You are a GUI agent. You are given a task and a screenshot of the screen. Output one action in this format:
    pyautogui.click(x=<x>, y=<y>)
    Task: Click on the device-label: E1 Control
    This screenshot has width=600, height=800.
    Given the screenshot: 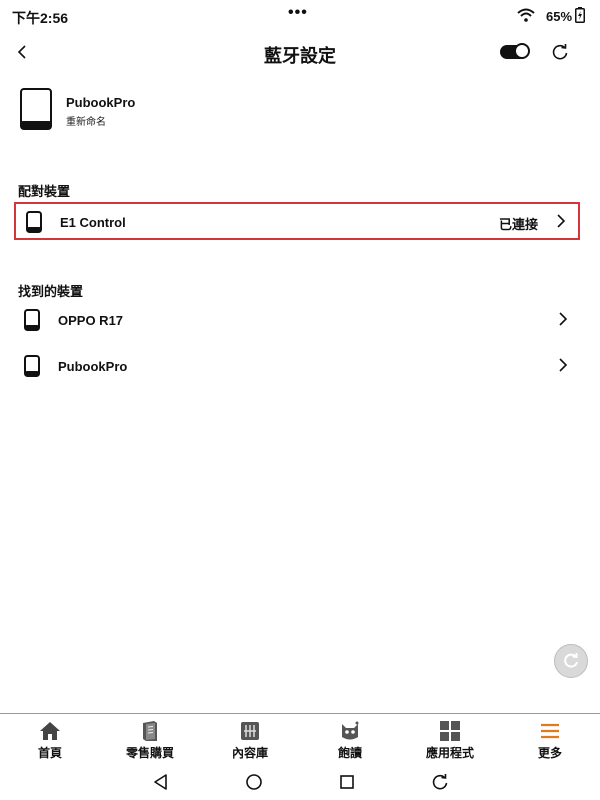 What is the action you would take?
    pyautogui.click(x=93, y=222)
    